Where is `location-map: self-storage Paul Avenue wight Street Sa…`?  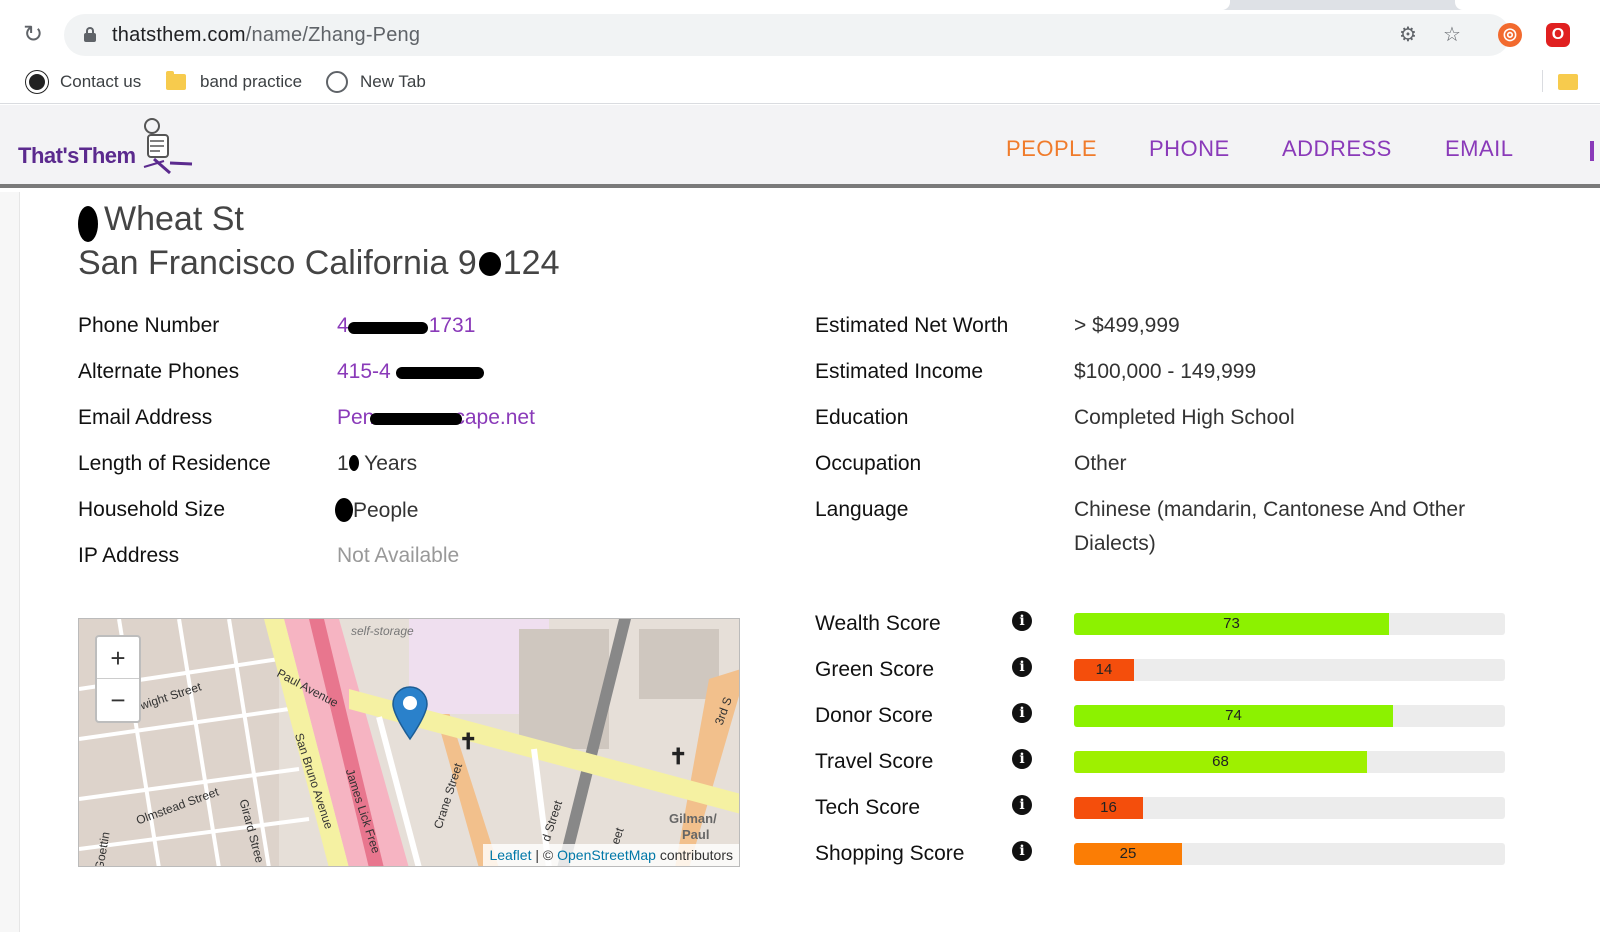
location-map: self-storage Paul Avenue wight Street Sa… is located at coordinates (409, 742).